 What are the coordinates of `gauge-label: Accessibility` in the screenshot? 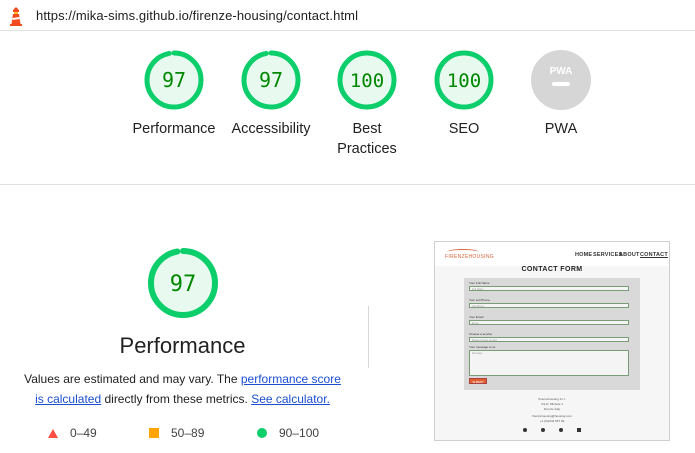 It's located at (271, 129).